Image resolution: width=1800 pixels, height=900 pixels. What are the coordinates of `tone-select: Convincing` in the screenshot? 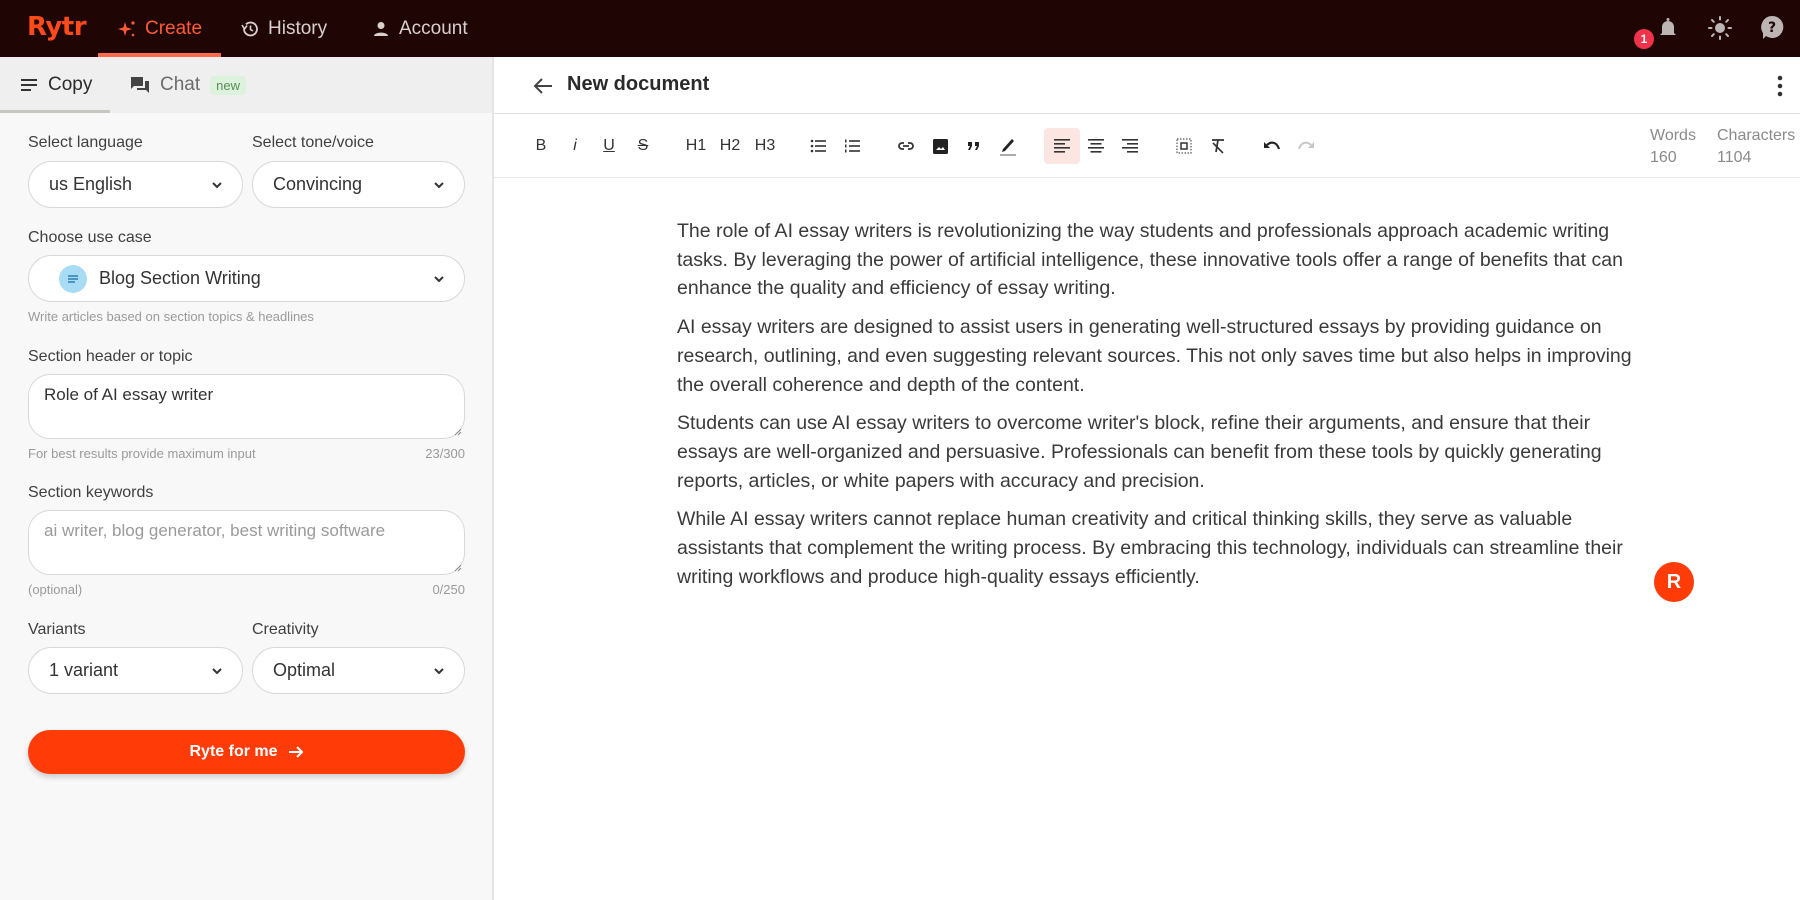 It's located at (358, 184).